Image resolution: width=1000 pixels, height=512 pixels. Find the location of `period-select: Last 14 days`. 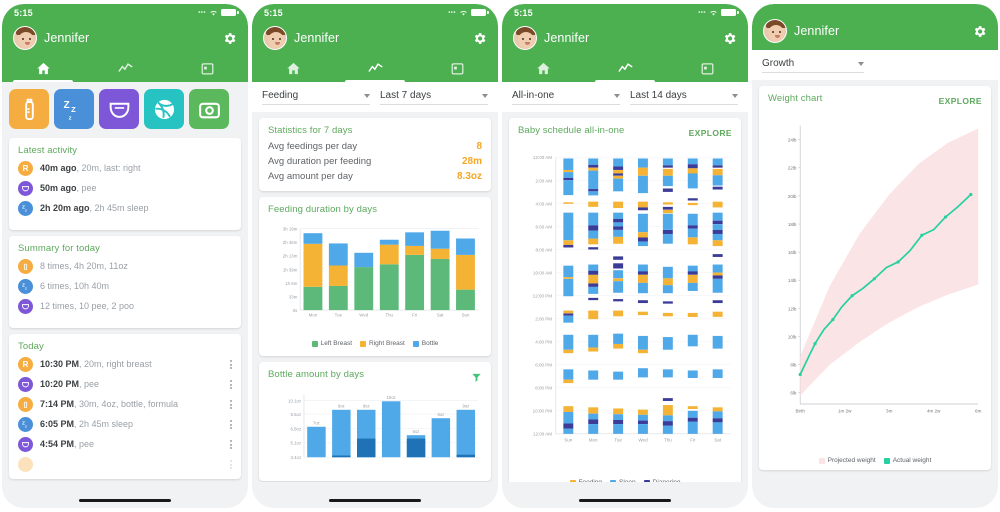

period-select: Last 14 days is located at coordinates (684, 97).